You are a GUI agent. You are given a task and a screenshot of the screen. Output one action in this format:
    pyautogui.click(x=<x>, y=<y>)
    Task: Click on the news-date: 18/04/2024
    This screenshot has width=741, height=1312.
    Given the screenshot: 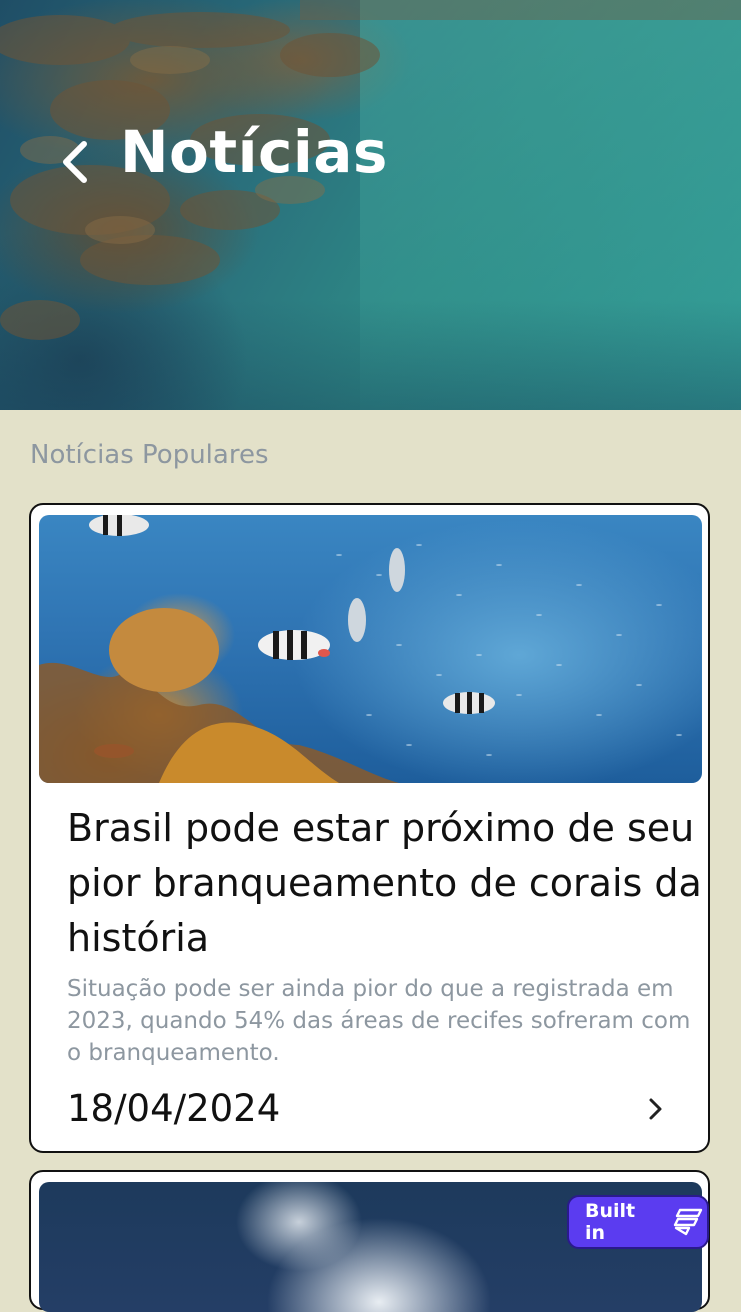 What is the action you would take?
    pyautogui.click(x=174, y=1108)
    